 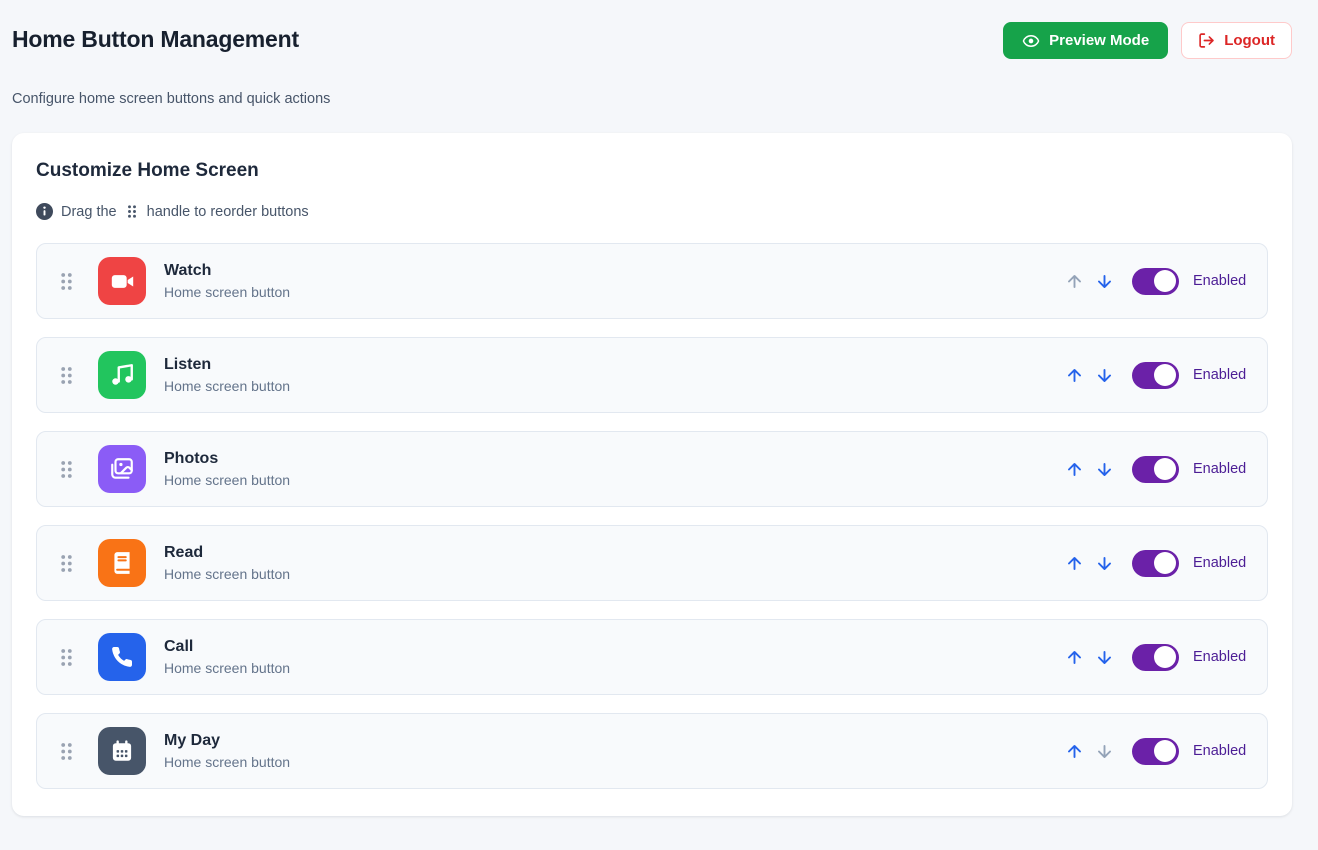 What do you see at coordinates (652, 281) in the screenshot?
I see `button-row-watch: Watch Home screen button Enabled` at bounding box center [652, 281].